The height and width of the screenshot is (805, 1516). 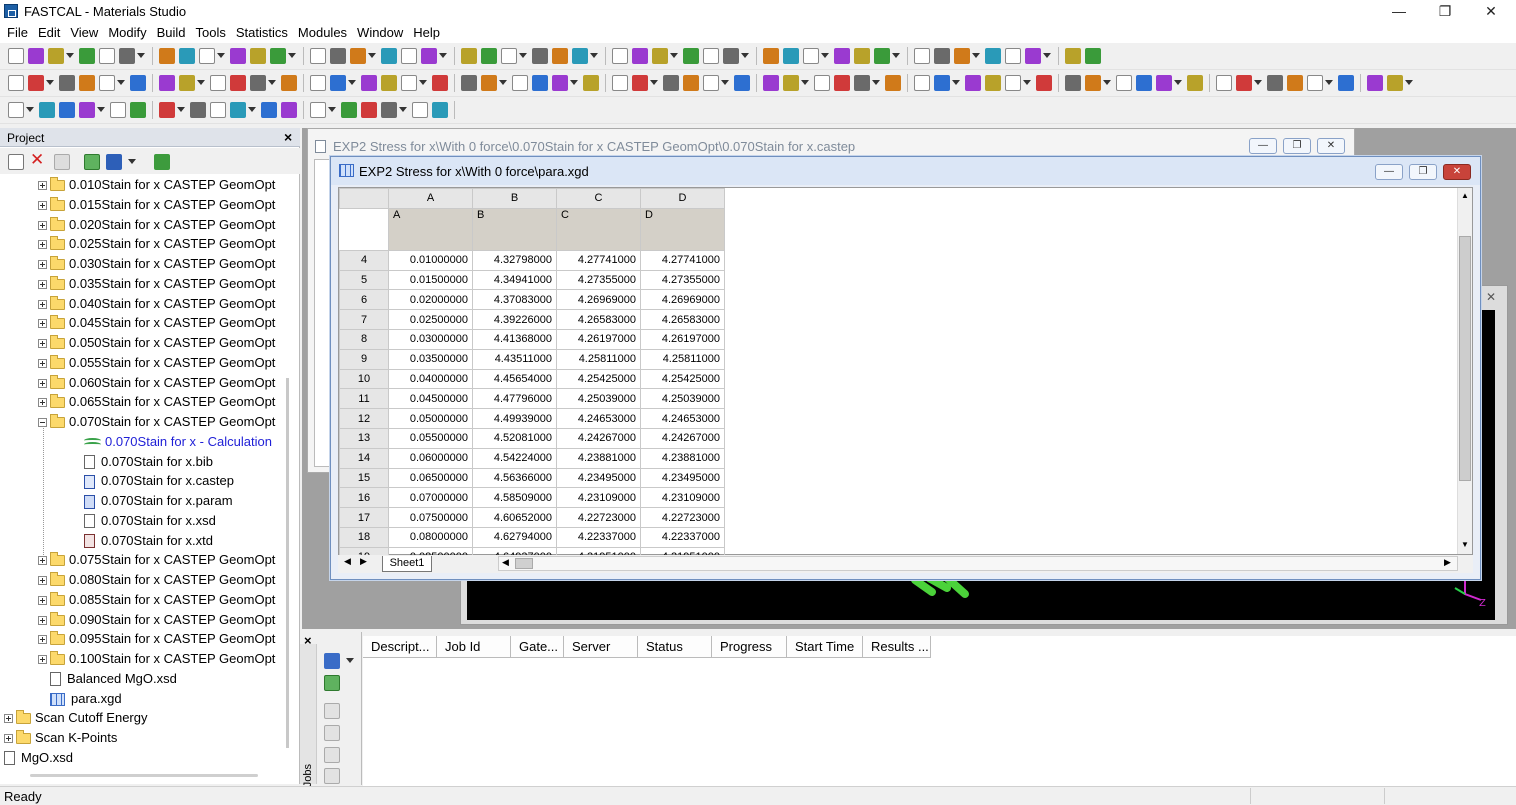 I want to click on table-cell: 4.34941000, so click(x=514, y=280).